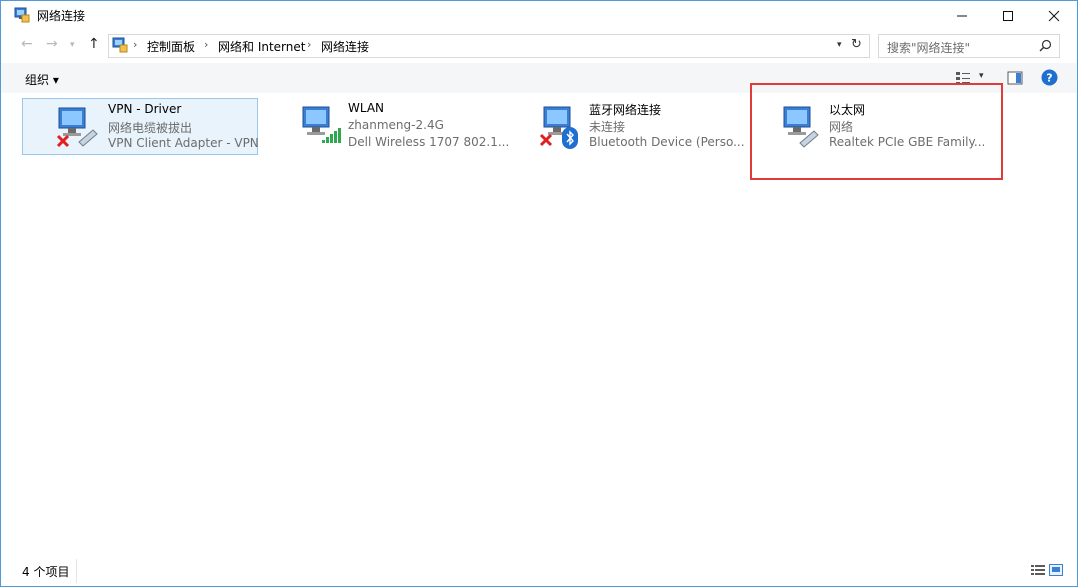 The width and height of the screenshot is (1078, 587). I want to click on connection-device: VPN Client Adapter - VPN, so click(183, 143).